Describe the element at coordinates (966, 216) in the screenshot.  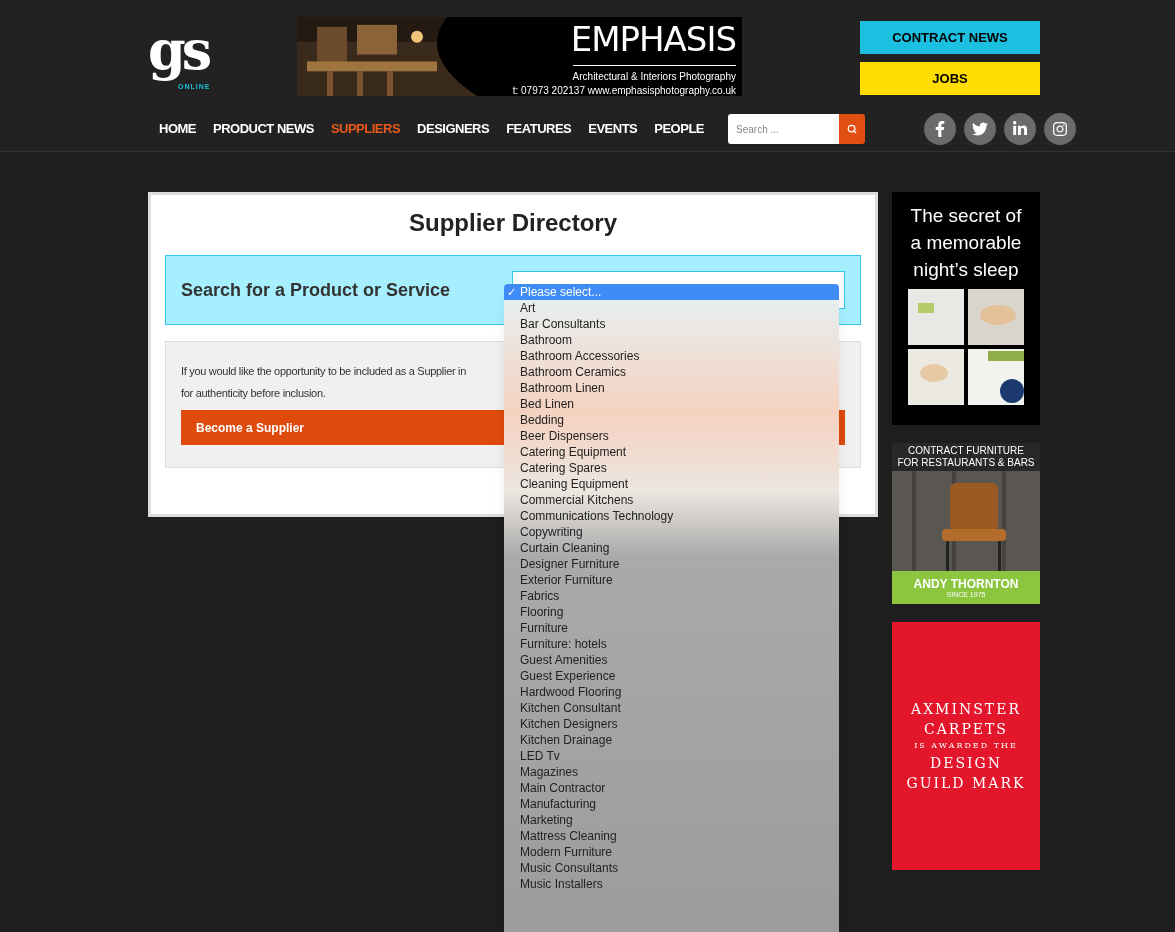
I see `ad-text: The secret of` at that location.